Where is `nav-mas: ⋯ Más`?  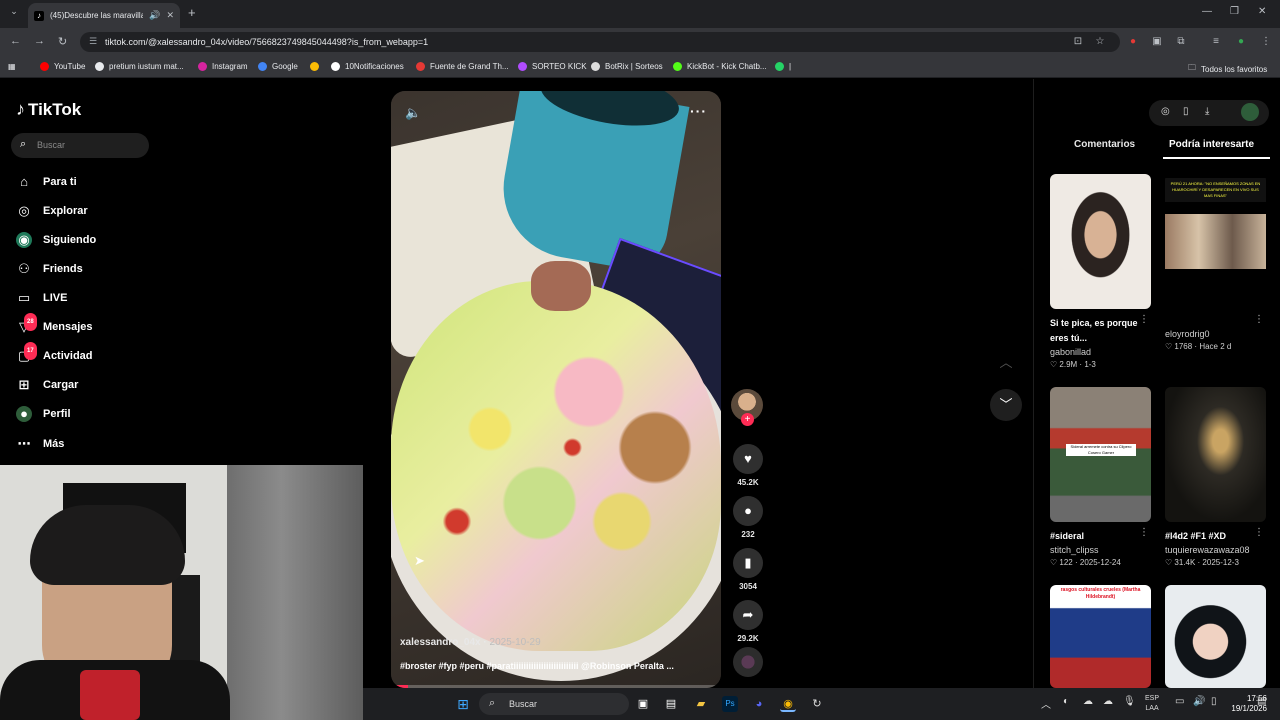
nav-mas: ⋯ Más is located at coordinates (40, 444).